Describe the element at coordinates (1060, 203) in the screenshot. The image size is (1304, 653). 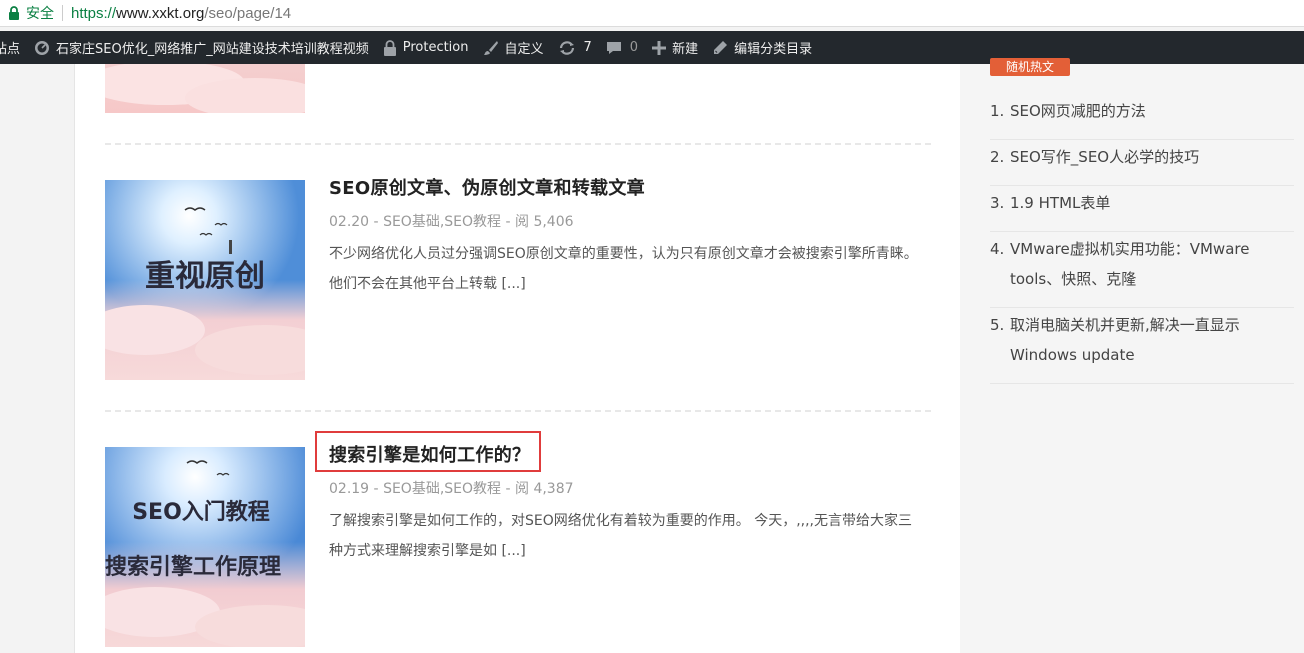
I see `popular-post-title: 1.9 HTML表单` at that location.